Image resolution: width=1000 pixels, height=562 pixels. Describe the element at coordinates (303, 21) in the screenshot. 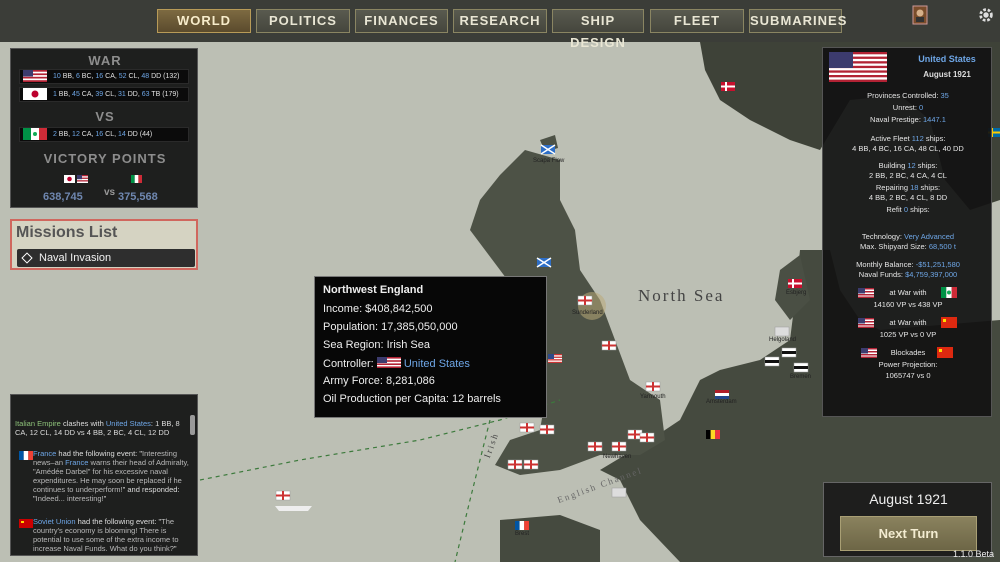

I see `tab-politics: POLITICS` at that location.